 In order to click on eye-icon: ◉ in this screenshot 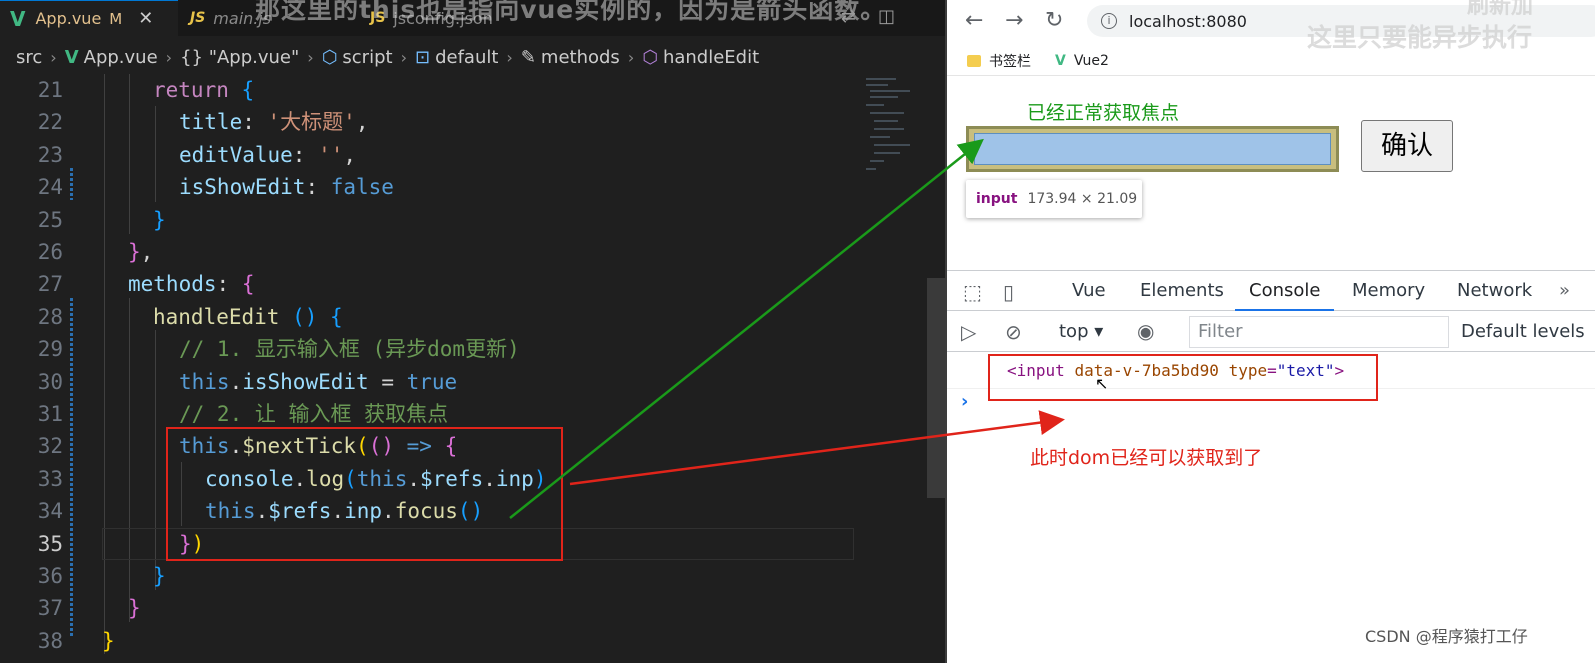, I will do `click(1145, 331)`.